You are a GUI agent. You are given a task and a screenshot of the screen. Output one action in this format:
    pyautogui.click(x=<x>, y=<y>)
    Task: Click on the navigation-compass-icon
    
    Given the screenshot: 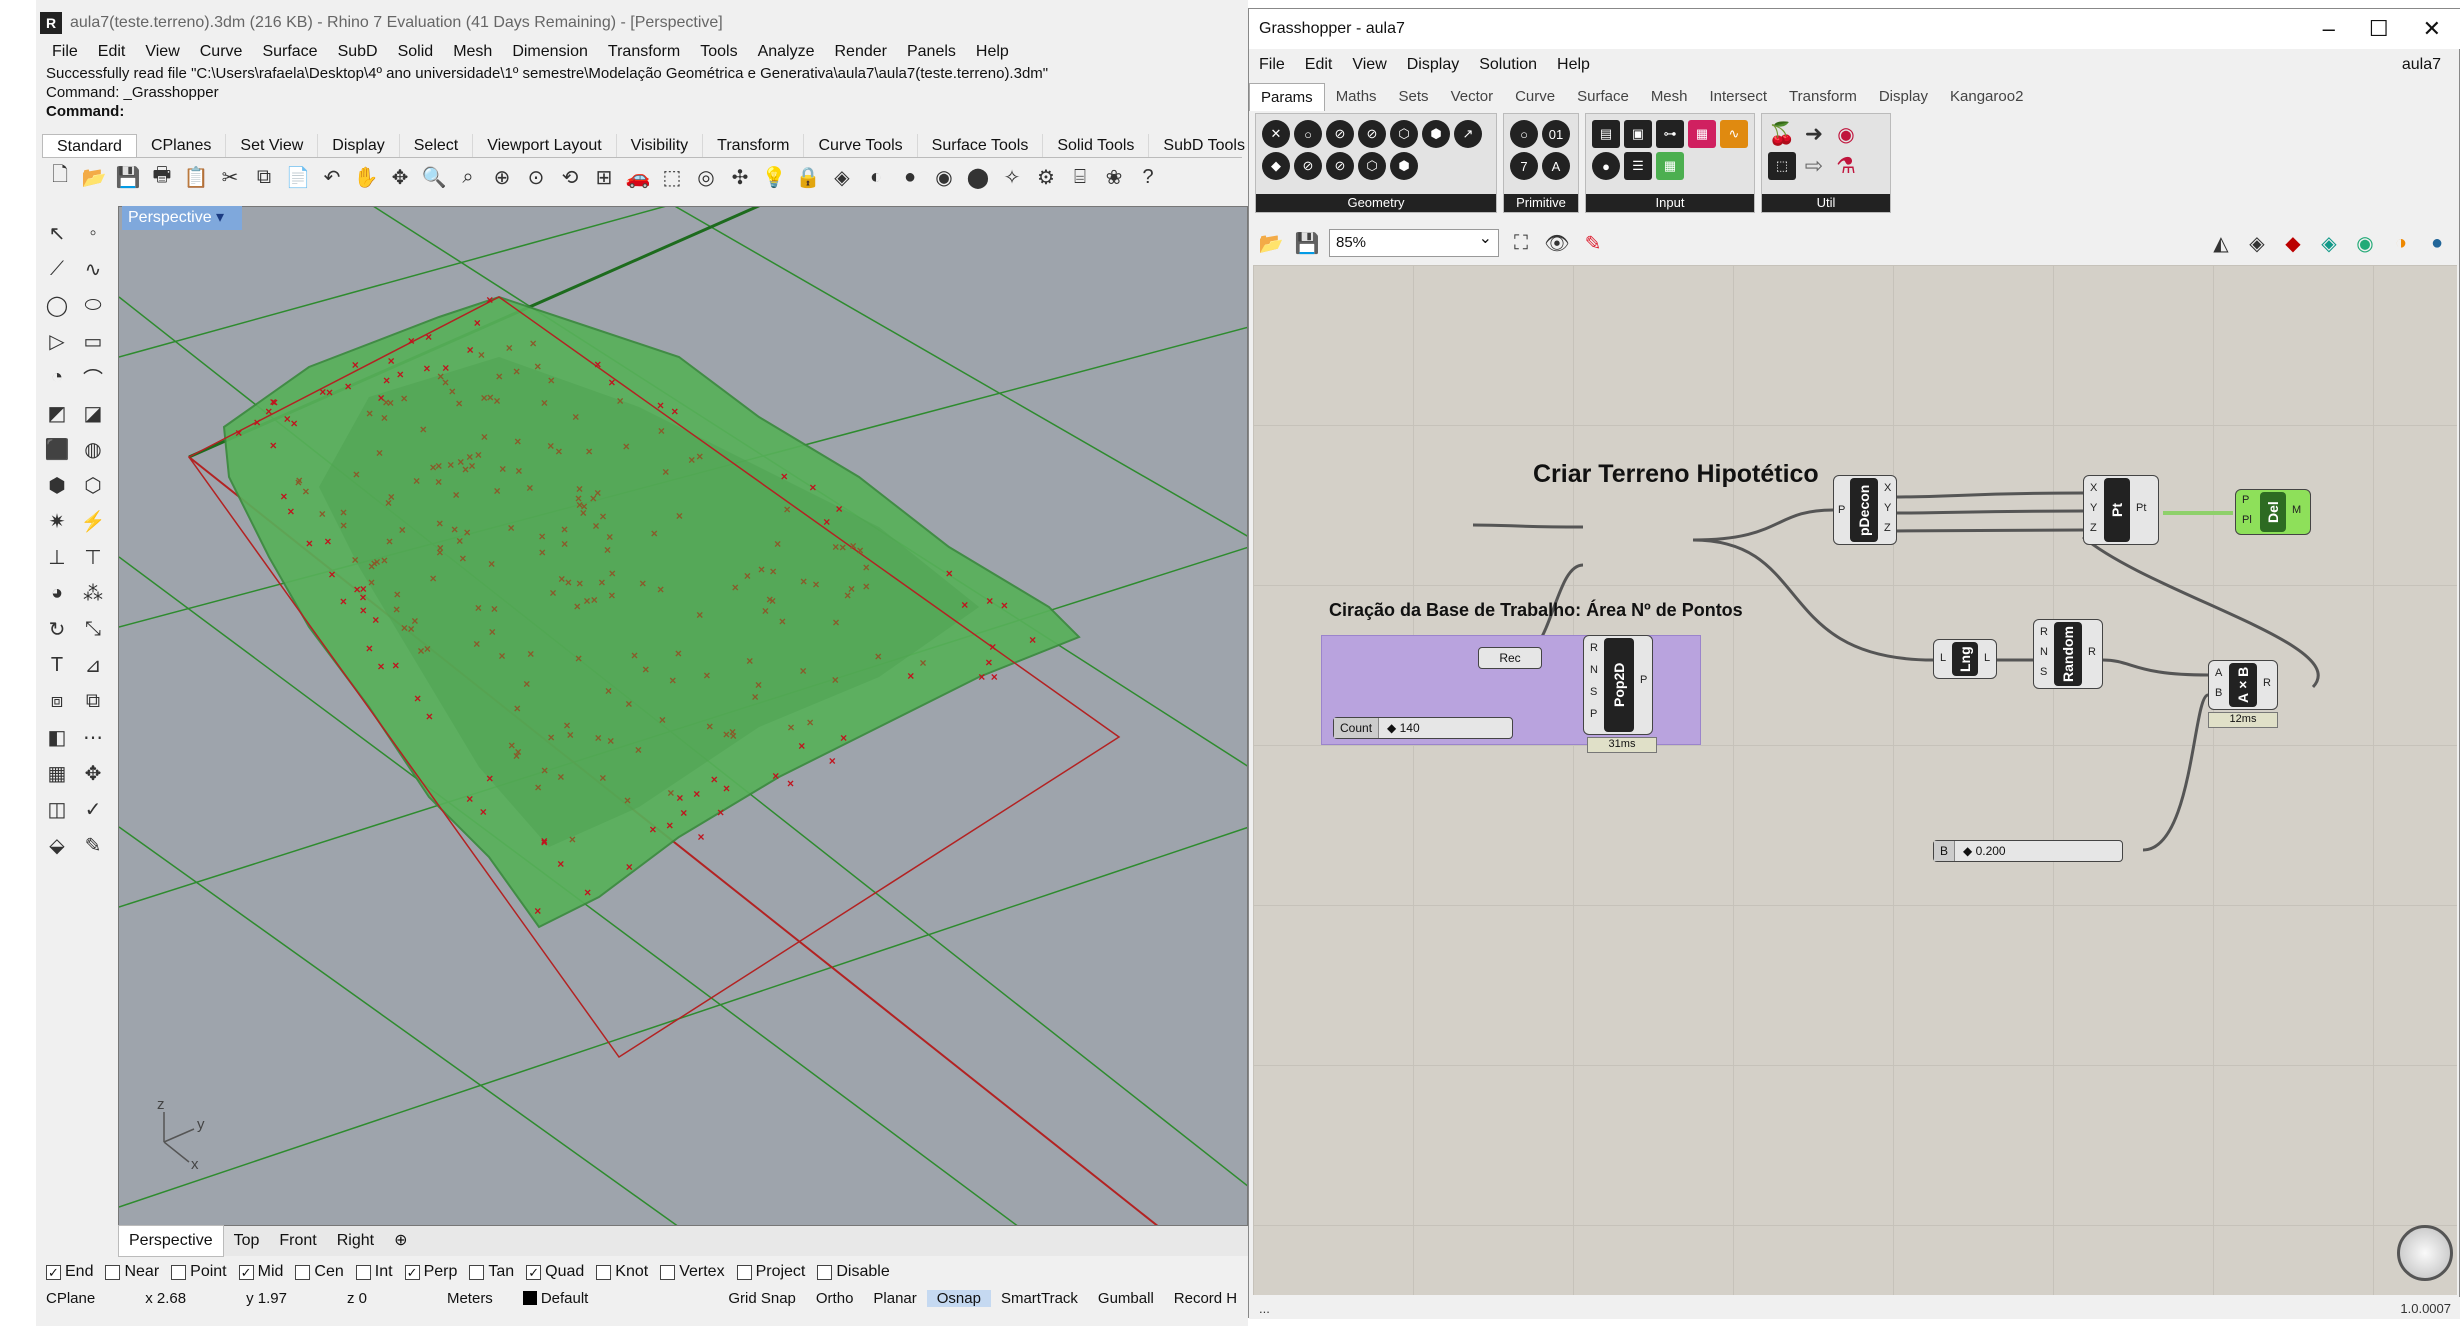 What is the action you would take?
    pyautogui.click(x=2425, y=1253)
    